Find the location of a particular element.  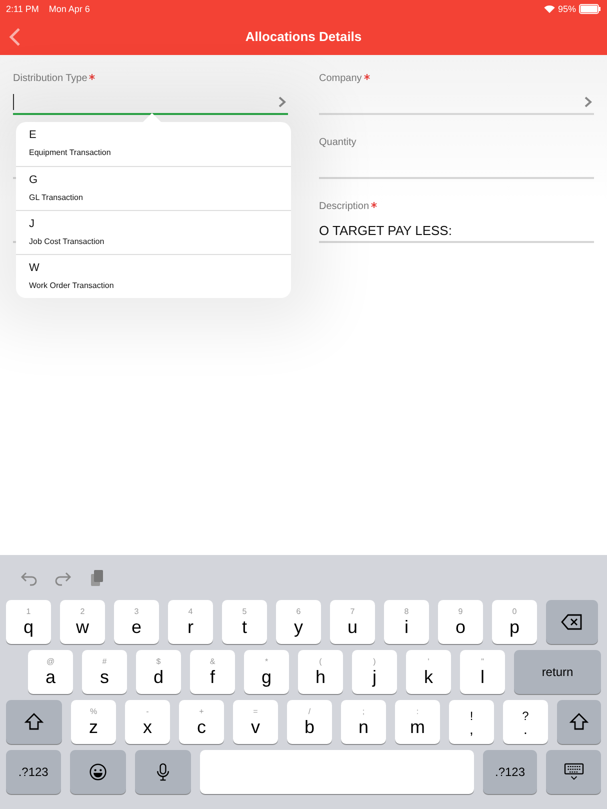

key: ' k is located at coordinates (428, 672).